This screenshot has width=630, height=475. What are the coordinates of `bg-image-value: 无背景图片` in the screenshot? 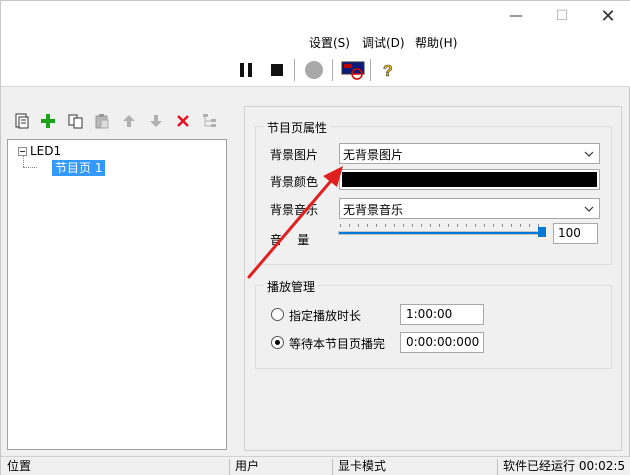 It's located at (373, 155).